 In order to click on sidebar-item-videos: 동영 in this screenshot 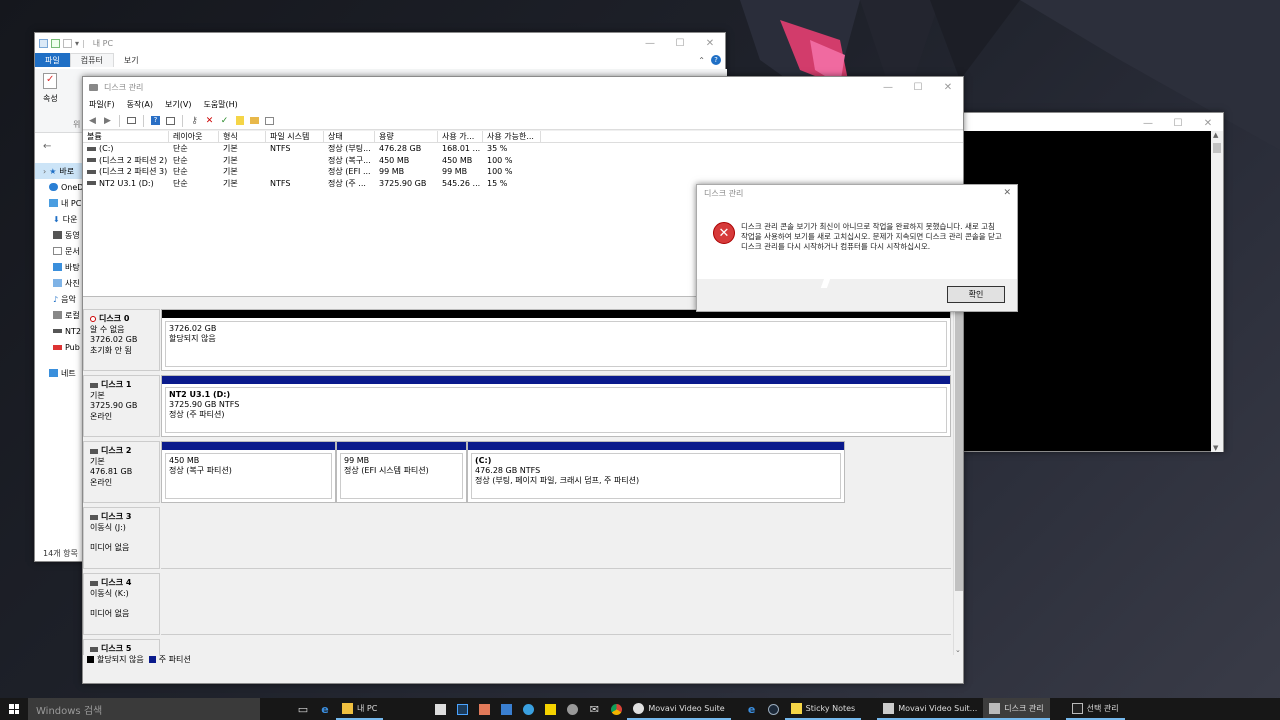, I will do `click(60, 235)`.